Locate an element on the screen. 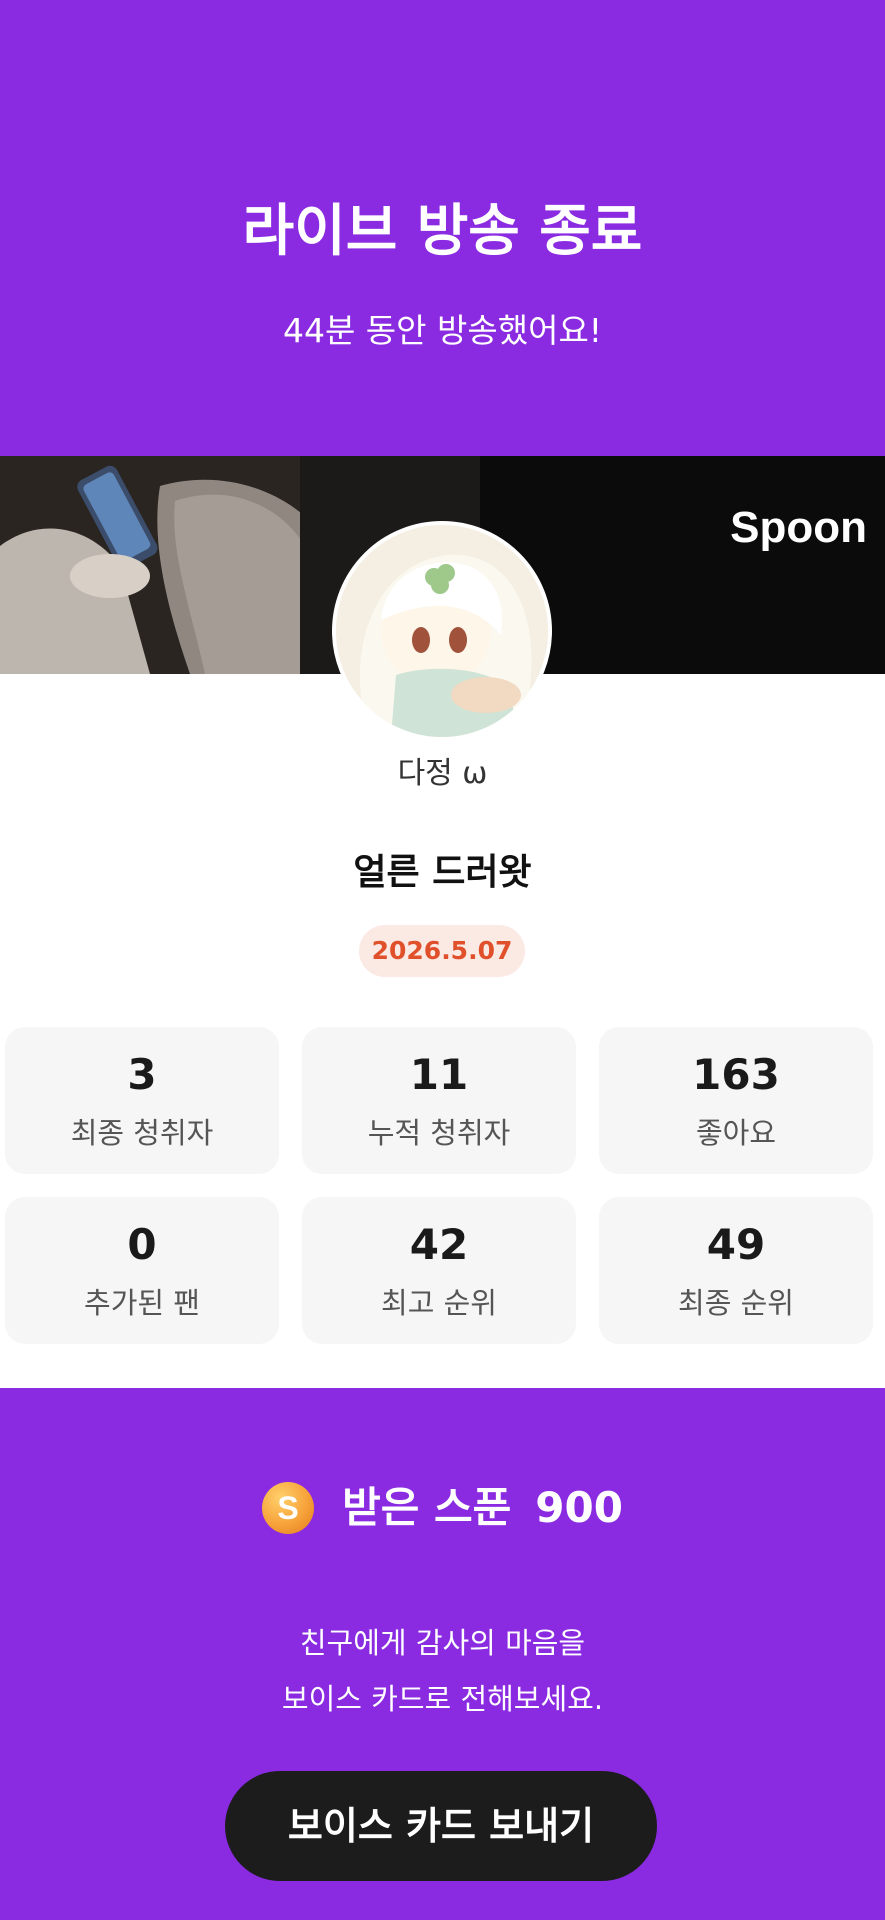 The height and width of the screenshot is (1920, 885). stat-value: 3 is located at coordinates (142, 1074).